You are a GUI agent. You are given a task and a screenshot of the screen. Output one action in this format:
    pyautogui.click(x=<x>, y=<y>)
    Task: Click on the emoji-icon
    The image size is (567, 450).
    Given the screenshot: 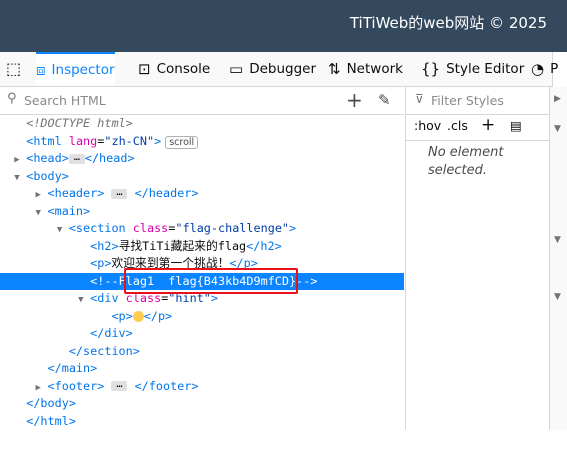 What is the action you would take?
    pyautogui.click(x=138, y=316)
    